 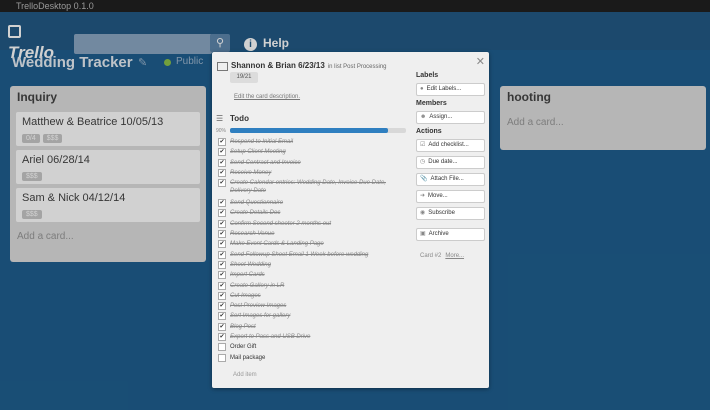 What do you see at coordinates (319, 152) in the screenshot?
I see `checklist-item-text: Setup Client Meeting` at bounding box center [319, 152].